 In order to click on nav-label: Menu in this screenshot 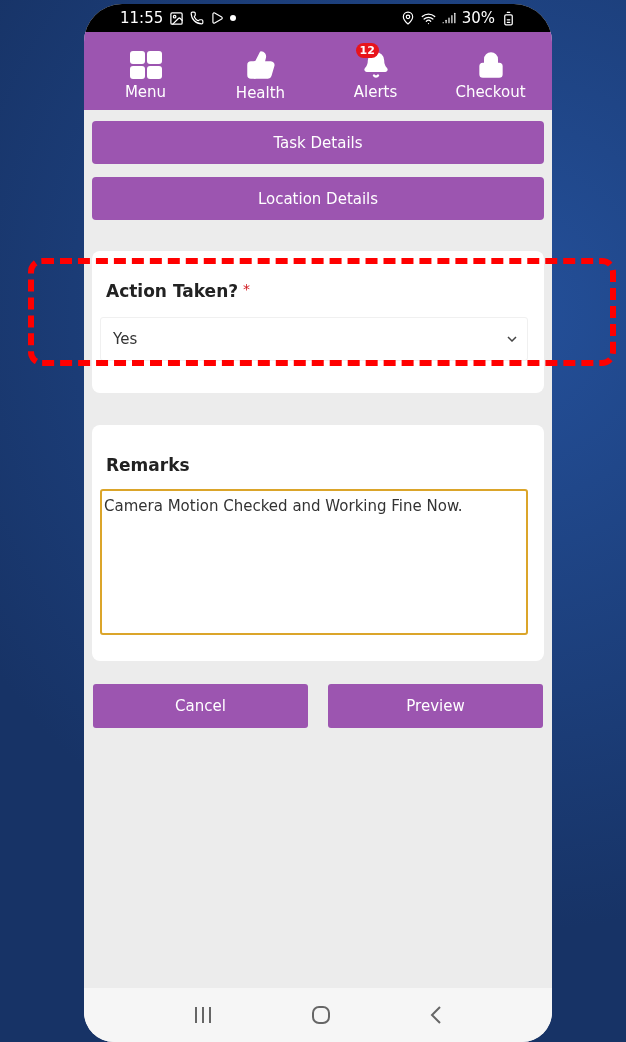, I will do `click(145, 92)`.